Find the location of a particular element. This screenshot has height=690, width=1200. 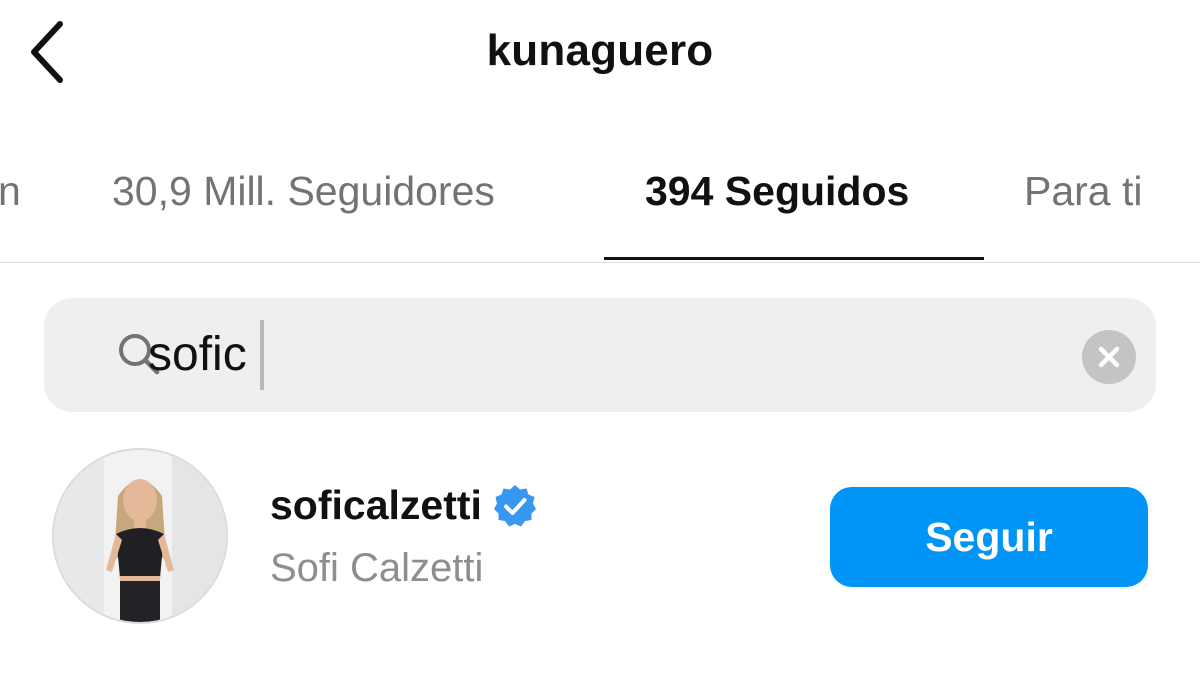

verified-badge-icon is located at coordinates (514, 505).